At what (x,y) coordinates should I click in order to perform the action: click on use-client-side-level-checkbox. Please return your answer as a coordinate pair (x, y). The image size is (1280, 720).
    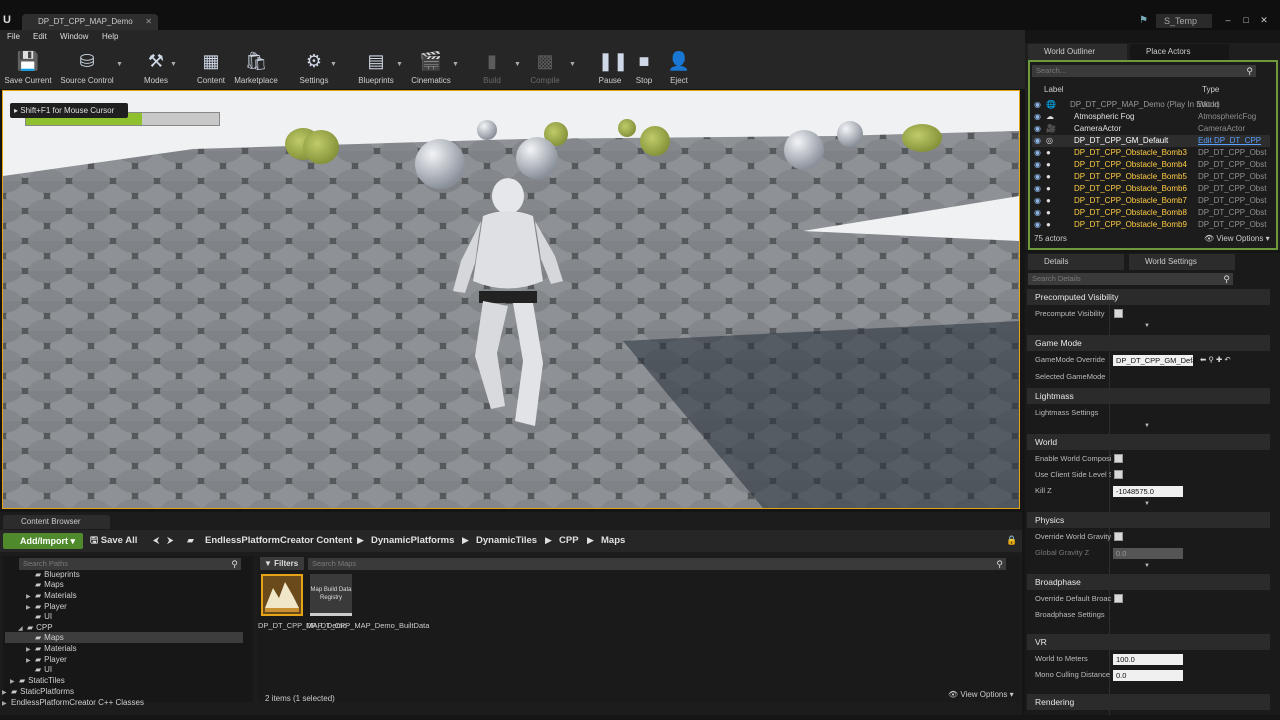
    Looking at the image, I should click on (1118, 474).